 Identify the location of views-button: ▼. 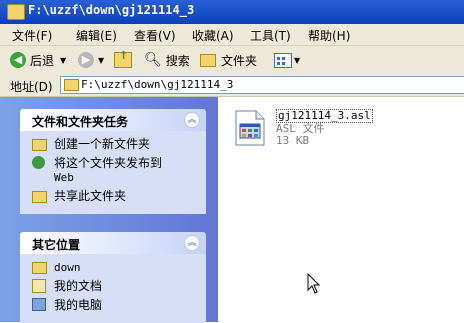
(287, 60).